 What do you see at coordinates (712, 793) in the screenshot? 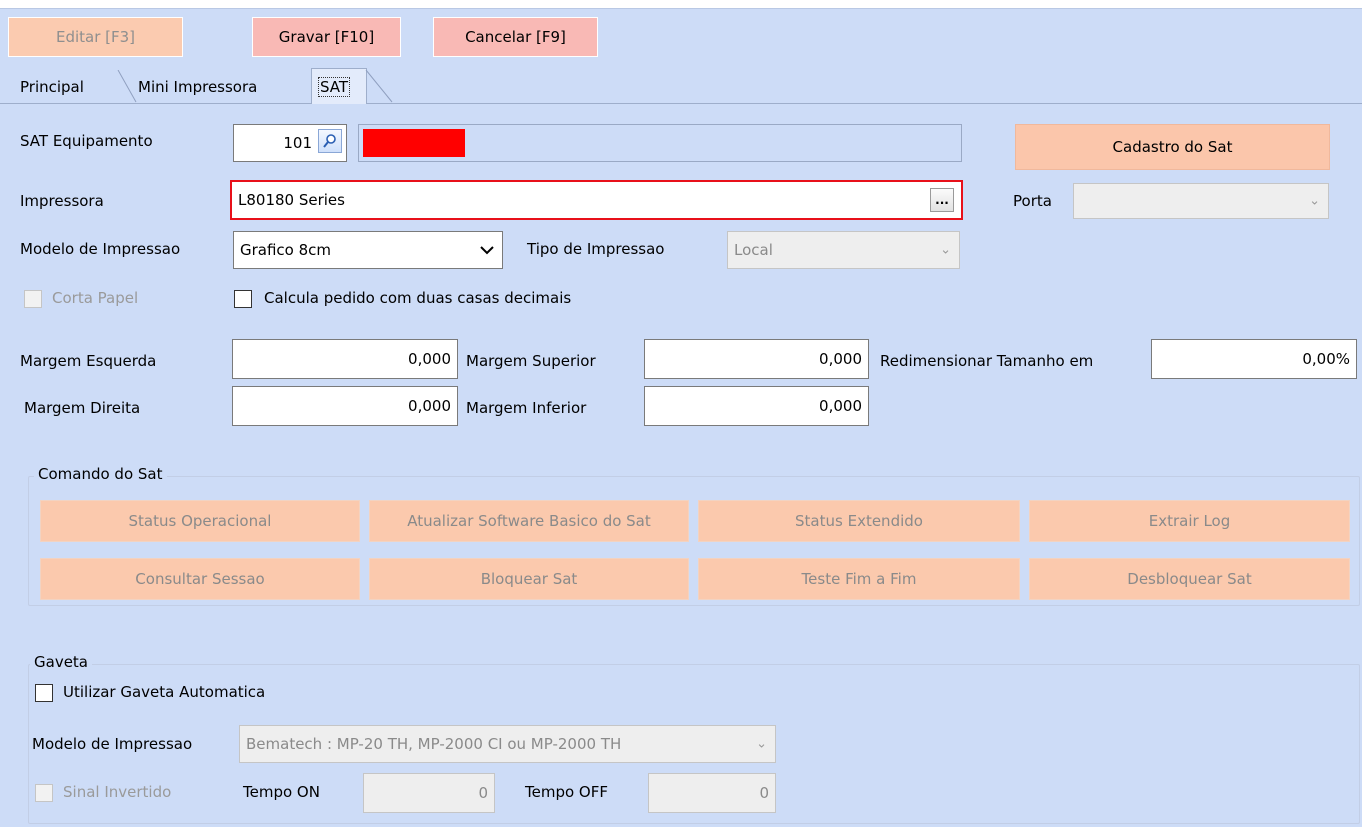
I see `tempo-off-input: 0` at bounding box center [712, 793].